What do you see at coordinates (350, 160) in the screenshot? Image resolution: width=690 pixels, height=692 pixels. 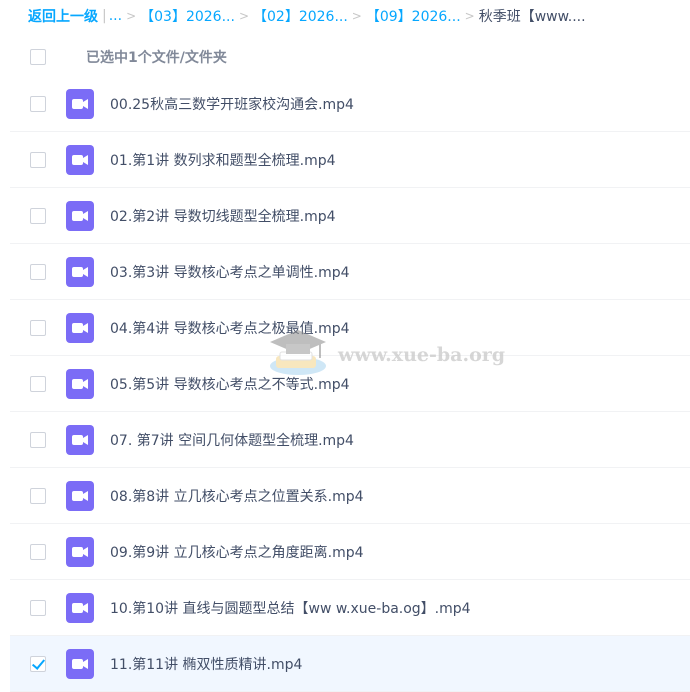 I see `file-row: 01.第1讲 数列求和题型全梳理.mp4` at bounding box center [350, 160].